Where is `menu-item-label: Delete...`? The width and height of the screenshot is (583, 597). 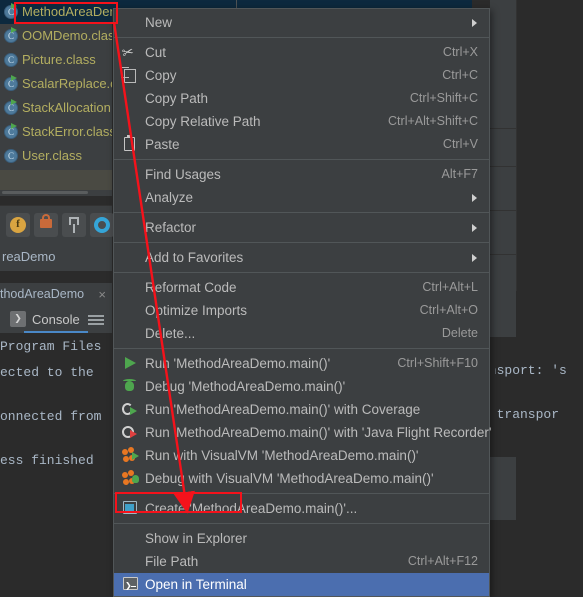
menu-item-label: Delete... is located at coordinates (170, 333).